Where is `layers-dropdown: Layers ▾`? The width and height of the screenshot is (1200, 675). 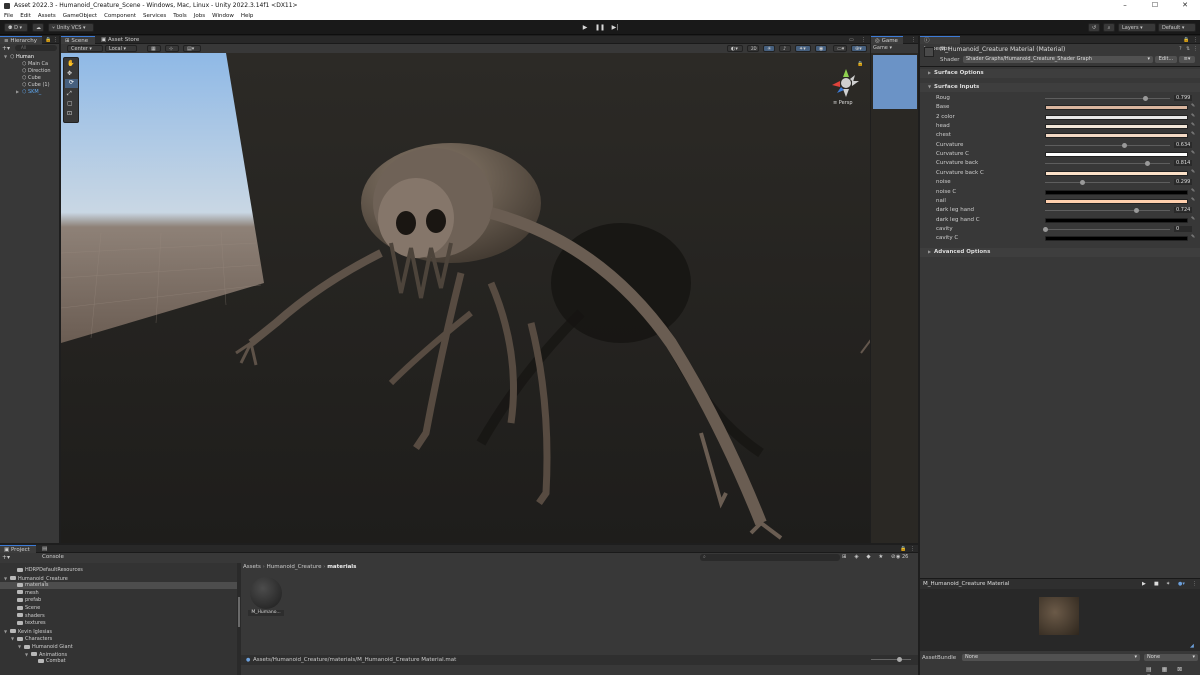
layers-dropdown: Layers ▾ is located at coordinates (1137, 27).